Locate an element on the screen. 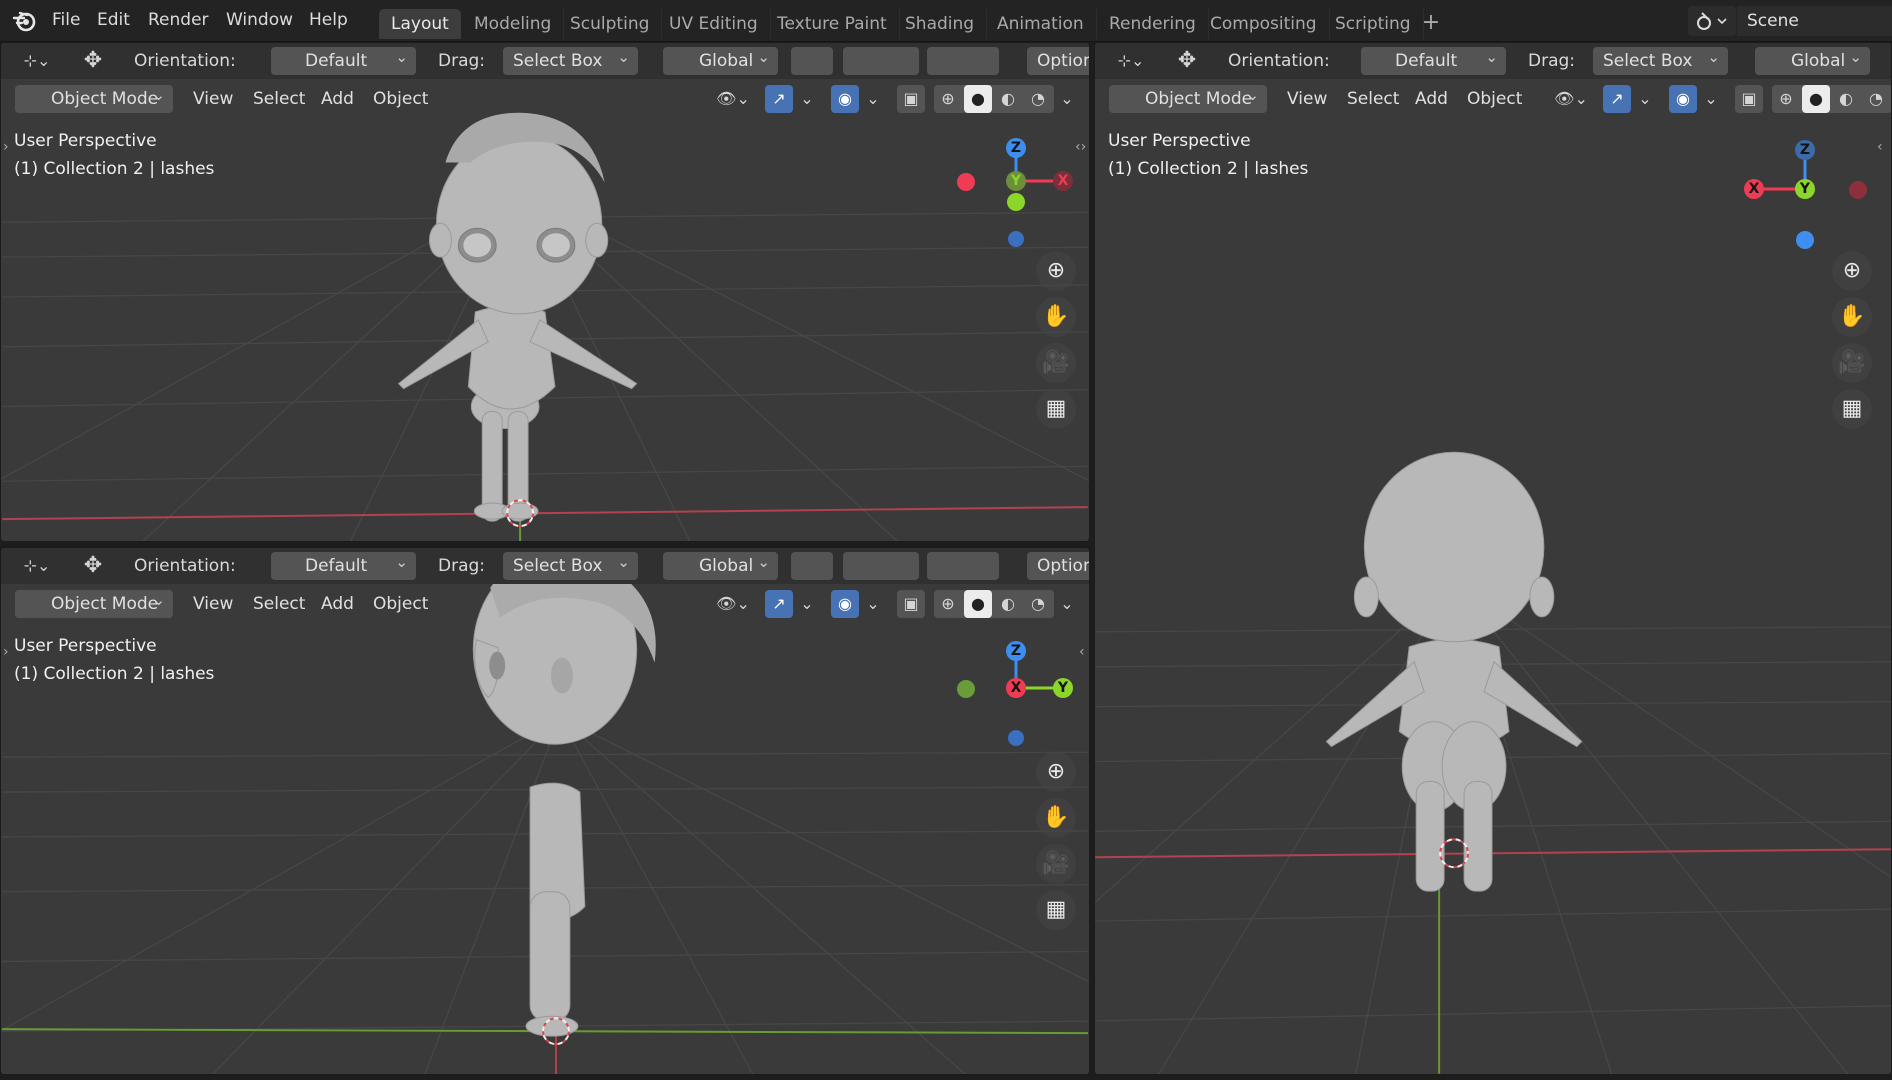 Image resolution: width=1892 pixels, height=1080 pixels. transform-space-dropdown: Global is located at coordinates (720, 564).